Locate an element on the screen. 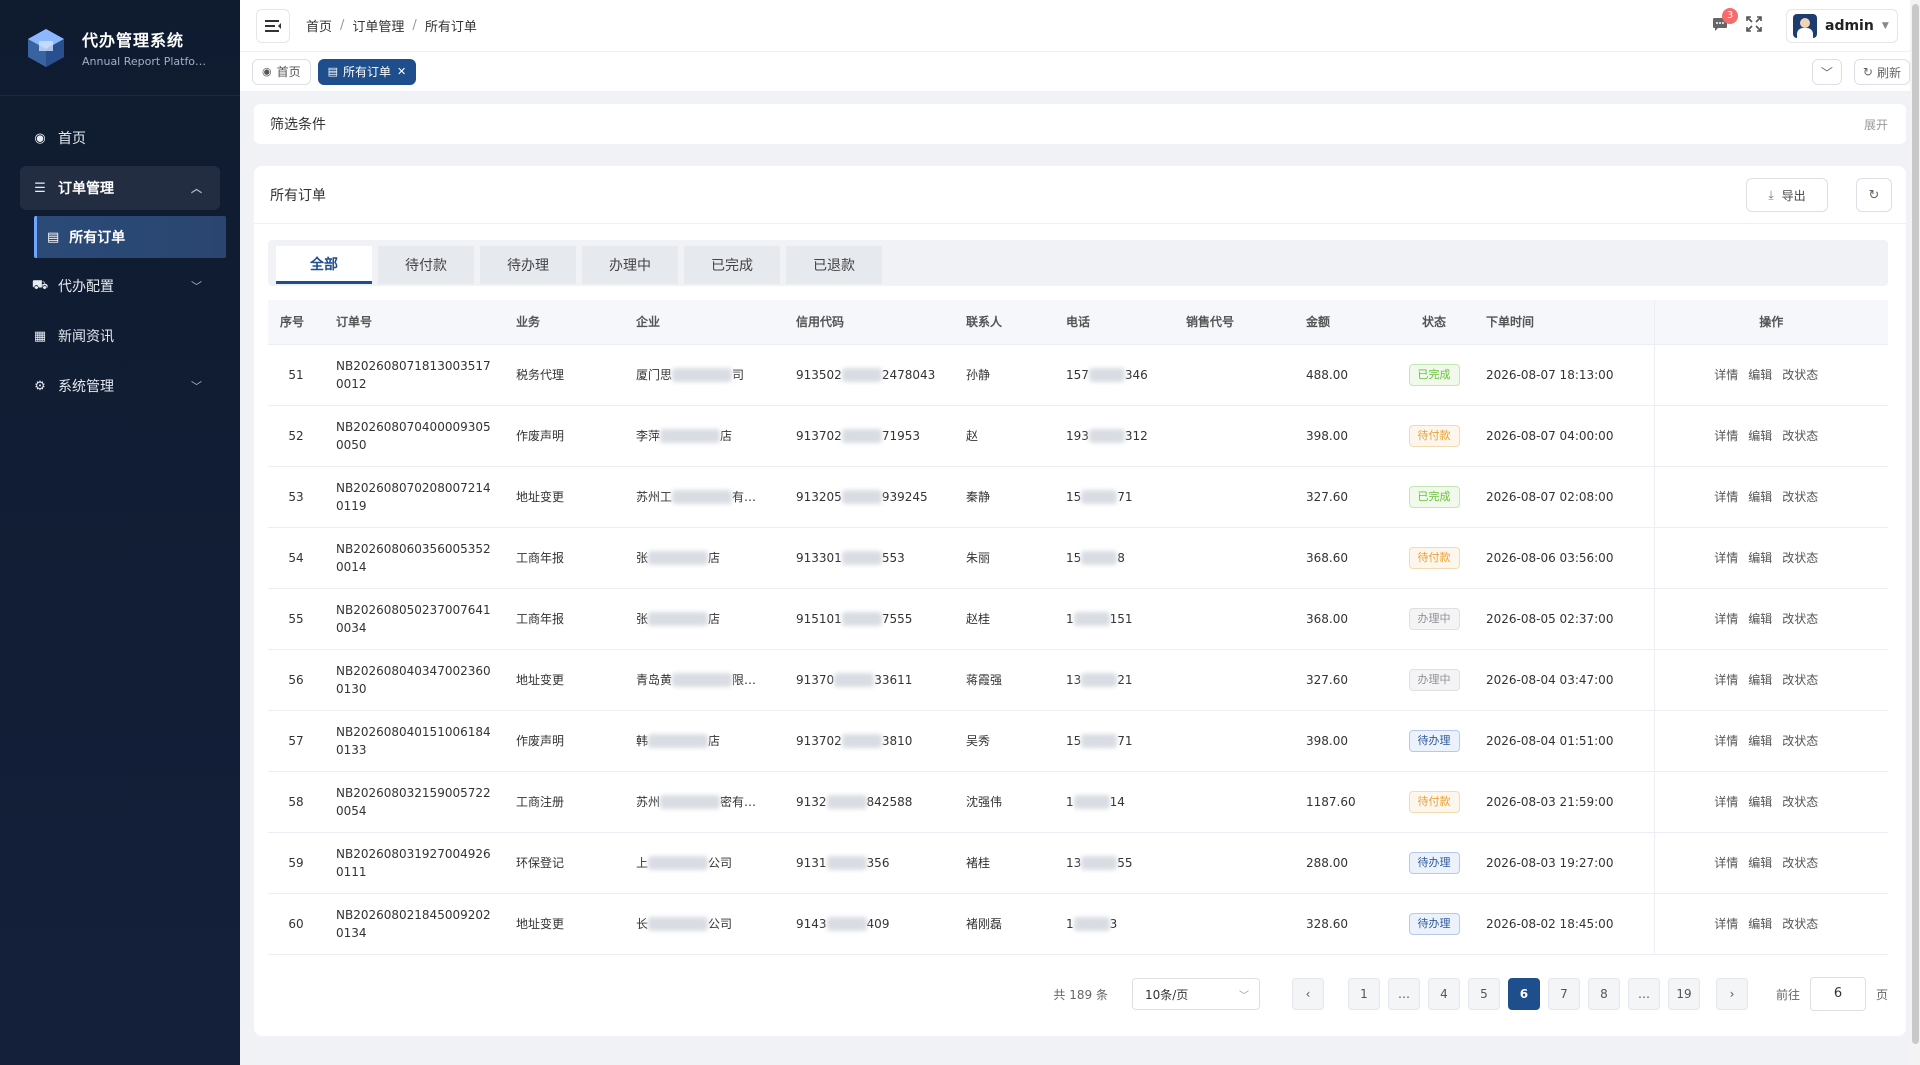 The height and width of the screenshot is (1065, 1920). breadcrumb-current: 所有订单 is located at coordinates (450, 27).